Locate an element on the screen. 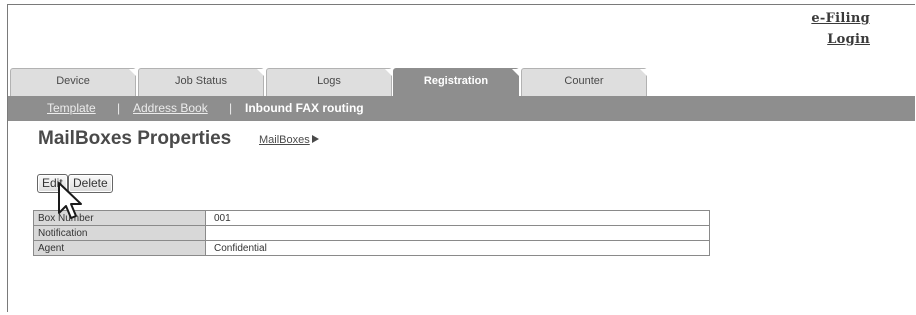 This screenshot has height=315, width=916. tab-registration: Registration is located at coordinates (456, 82).